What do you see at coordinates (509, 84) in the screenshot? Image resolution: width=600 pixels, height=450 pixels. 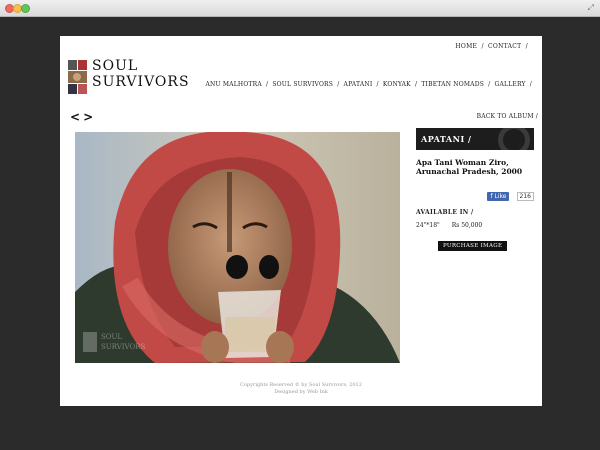 I see `nav-gallery: GALLERY` at bounding box center [509, 84].